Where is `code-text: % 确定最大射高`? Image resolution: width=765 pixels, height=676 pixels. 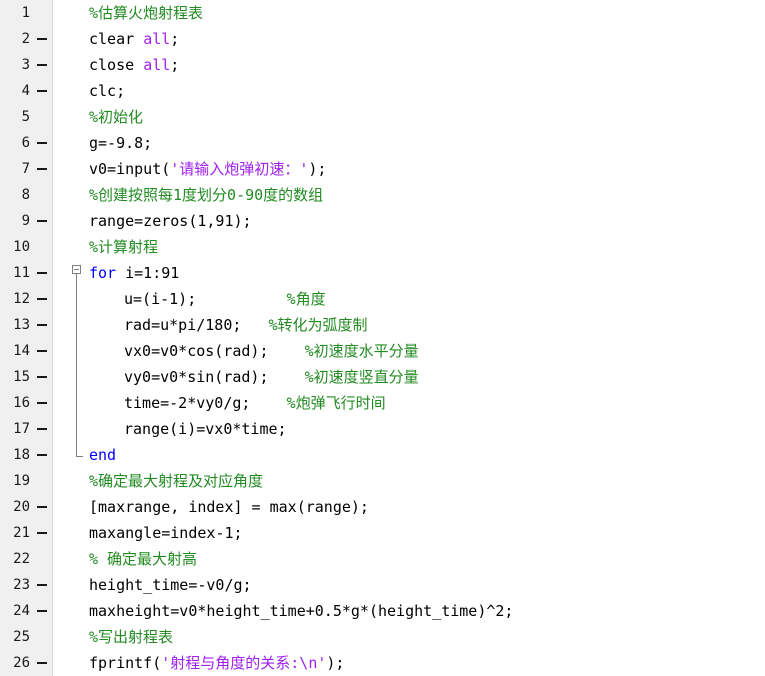 code-text: % 确定最大射高 is located at coordinates (143, 559).